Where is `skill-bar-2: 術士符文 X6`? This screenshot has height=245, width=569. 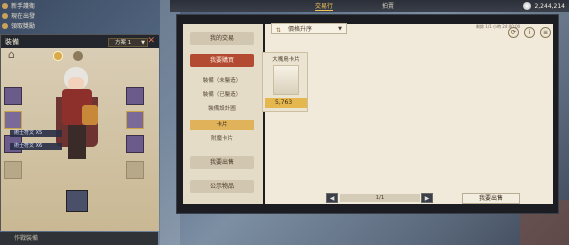 skill-bar-2: 術士符文 X6 is located at coordinates (36, 146).